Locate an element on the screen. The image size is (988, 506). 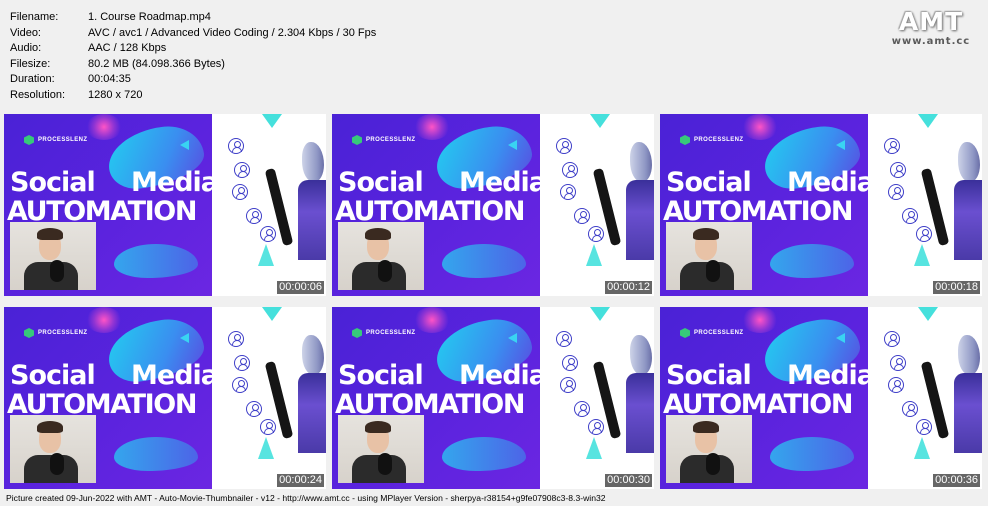
thumbnail-timecode: 00:00:18 is located at coordinates (956, 287).